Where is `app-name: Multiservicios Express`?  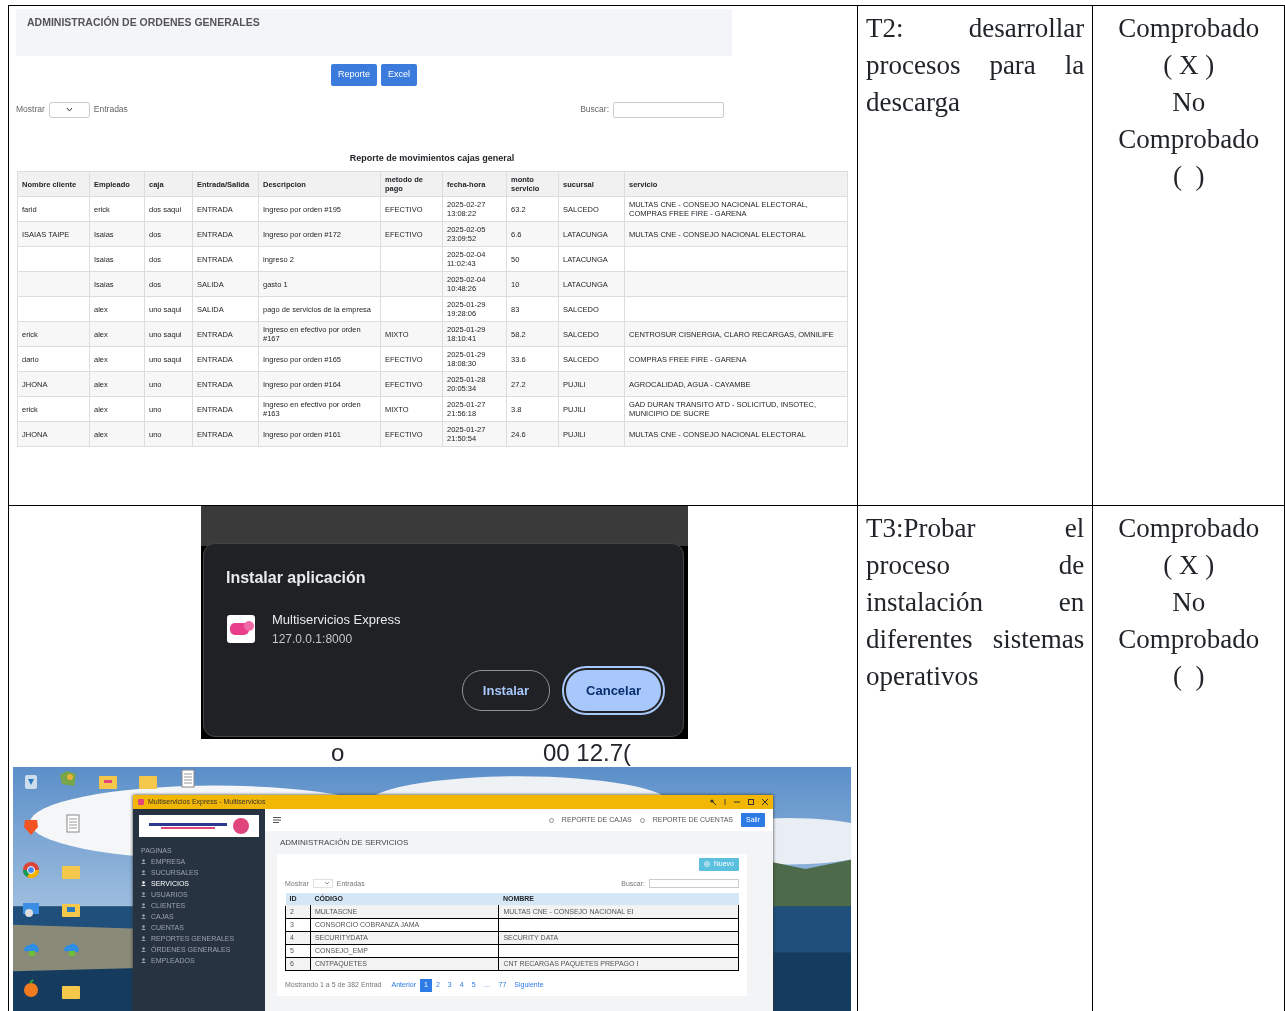
app-name: Multiservicios Express is located at coordinates (336, 620).